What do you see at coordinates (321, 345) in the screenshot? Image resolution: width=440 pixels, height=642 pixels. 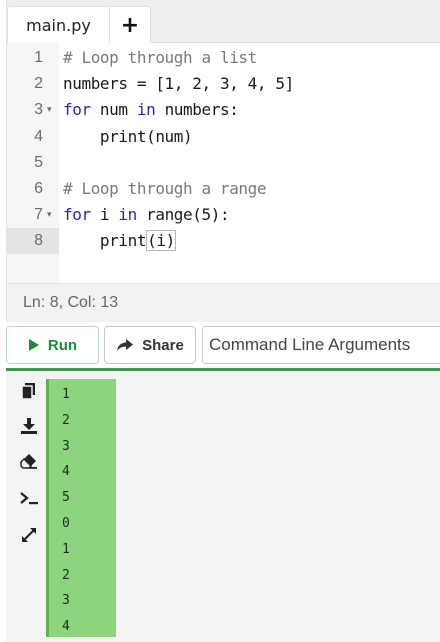 I see `command-line-arguments-input` at bounding box center [321, 345].